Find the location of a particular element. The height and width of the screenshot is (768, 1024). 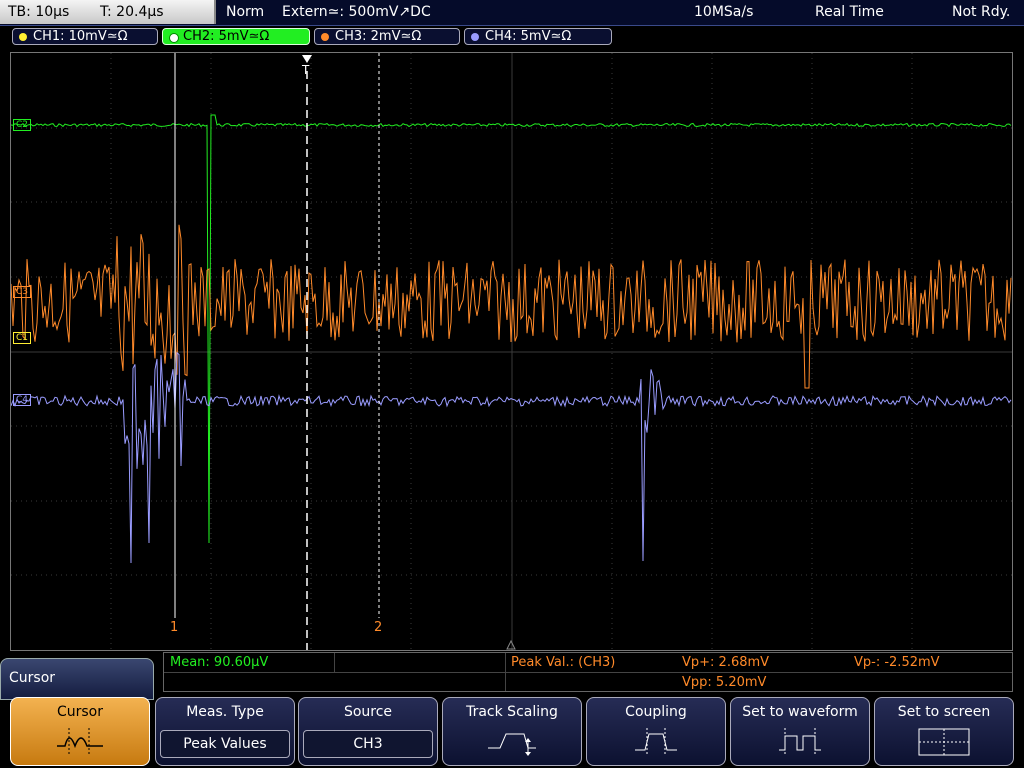

softkey-label: Set to screen is located at coordinates (944, 712).